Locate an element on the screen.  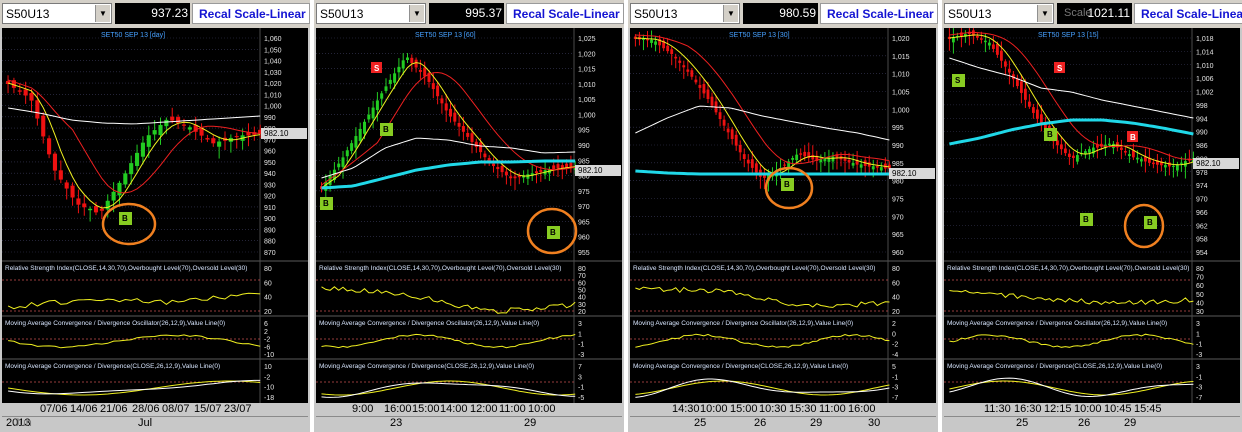
macd-oscillator-line is located at coordinates (1071, 340).